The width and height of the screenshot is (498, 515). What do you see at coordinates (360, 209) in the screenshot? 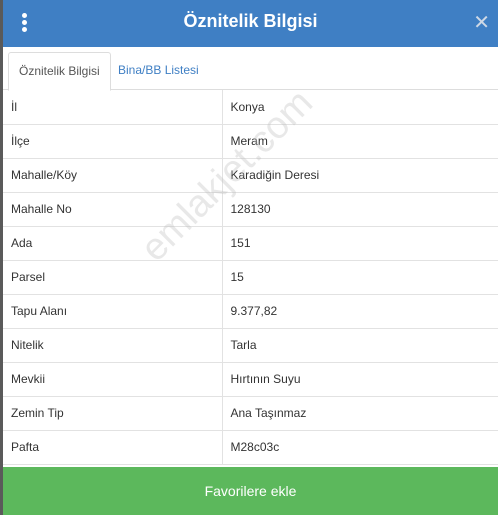
I see `attribute-value: 128130` at bounding box center [360, 209].